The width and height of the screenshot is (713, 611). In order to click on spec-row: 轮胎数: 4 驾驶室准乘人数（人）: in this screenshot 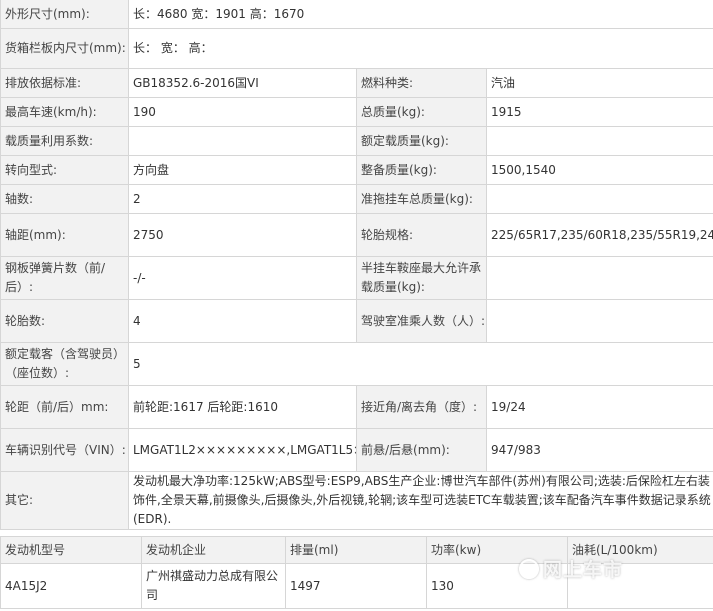, I will do `click(356, 321)`.